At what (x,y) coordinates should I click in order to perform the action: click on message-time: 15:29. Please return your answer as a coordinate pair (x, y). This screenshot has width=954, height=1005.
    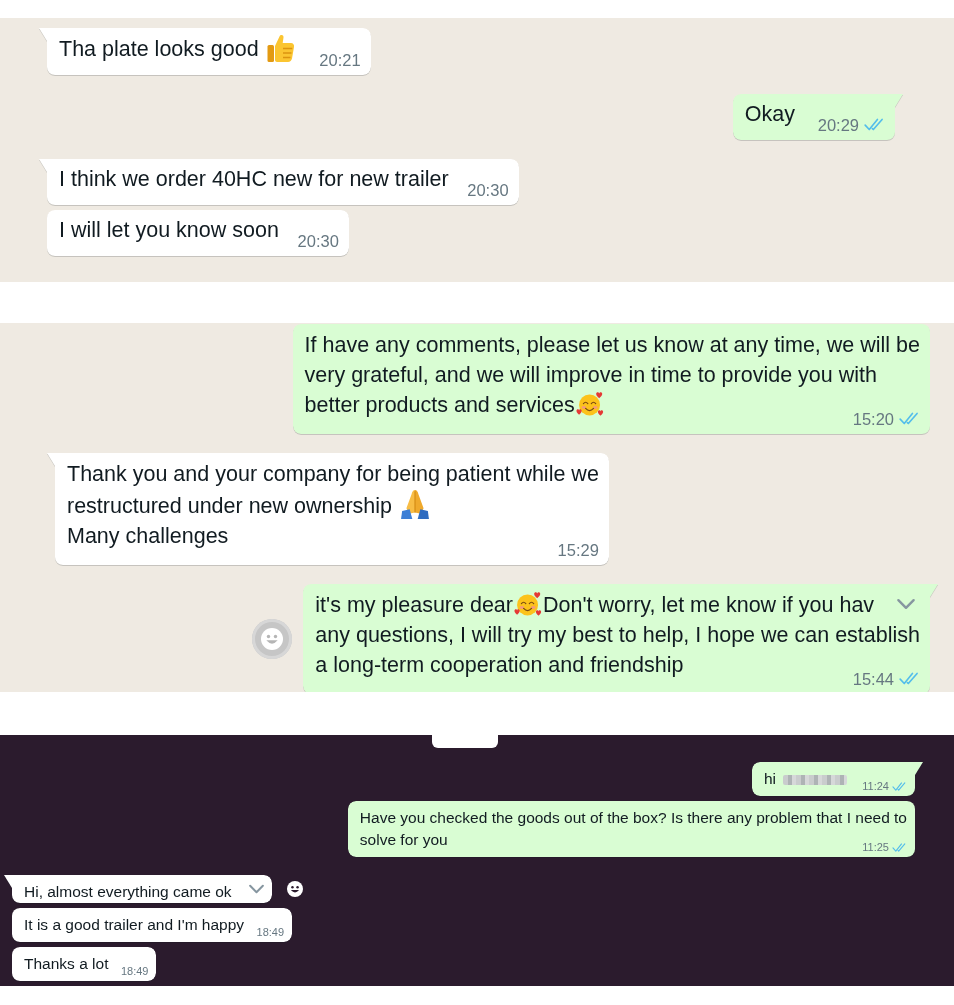
    Looking at the image, I should click on (578, 549).